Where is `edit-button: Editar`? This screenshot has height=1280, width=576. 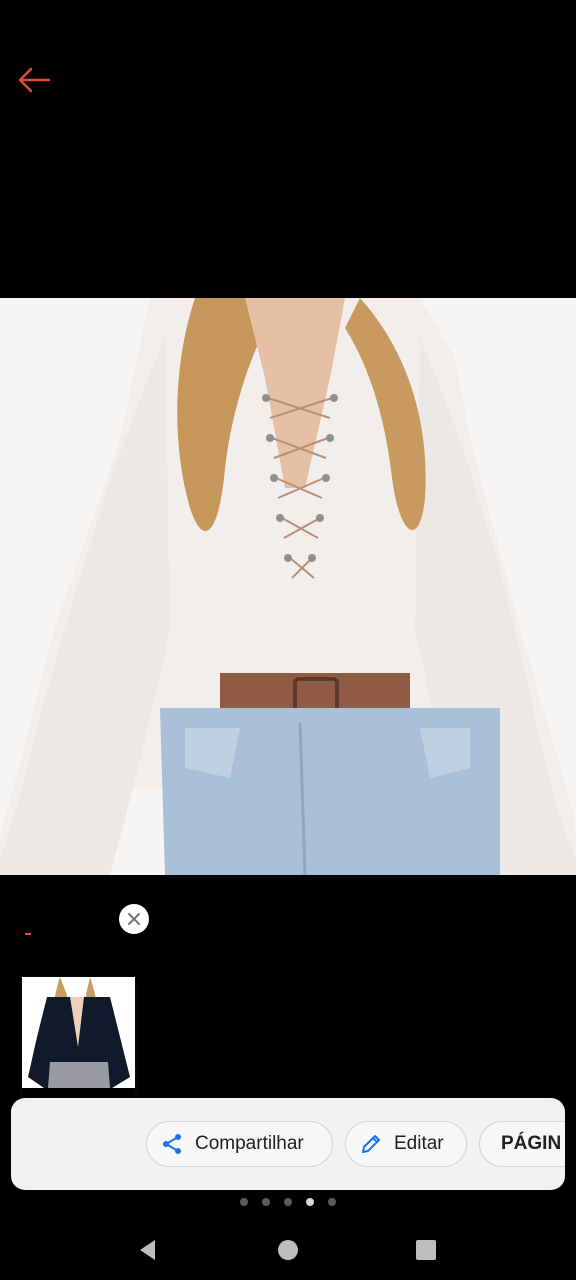
edit-button: Editar is located at coordinates (406, 1144).